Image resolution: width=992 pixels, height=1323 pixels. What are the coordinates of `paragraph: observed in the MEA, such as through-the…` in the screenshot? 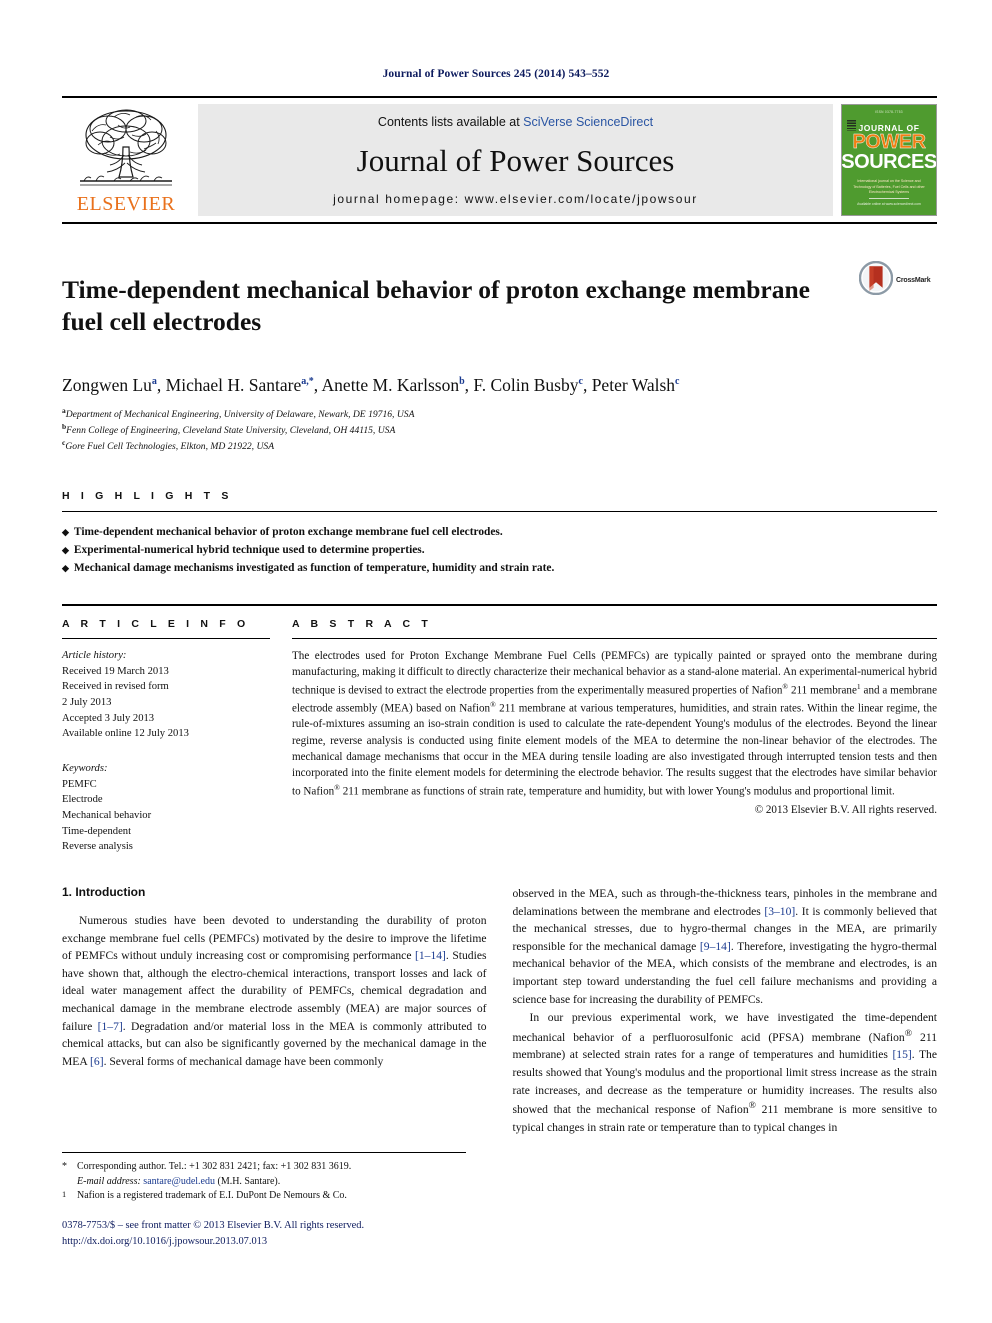 It's located at (725, 946).